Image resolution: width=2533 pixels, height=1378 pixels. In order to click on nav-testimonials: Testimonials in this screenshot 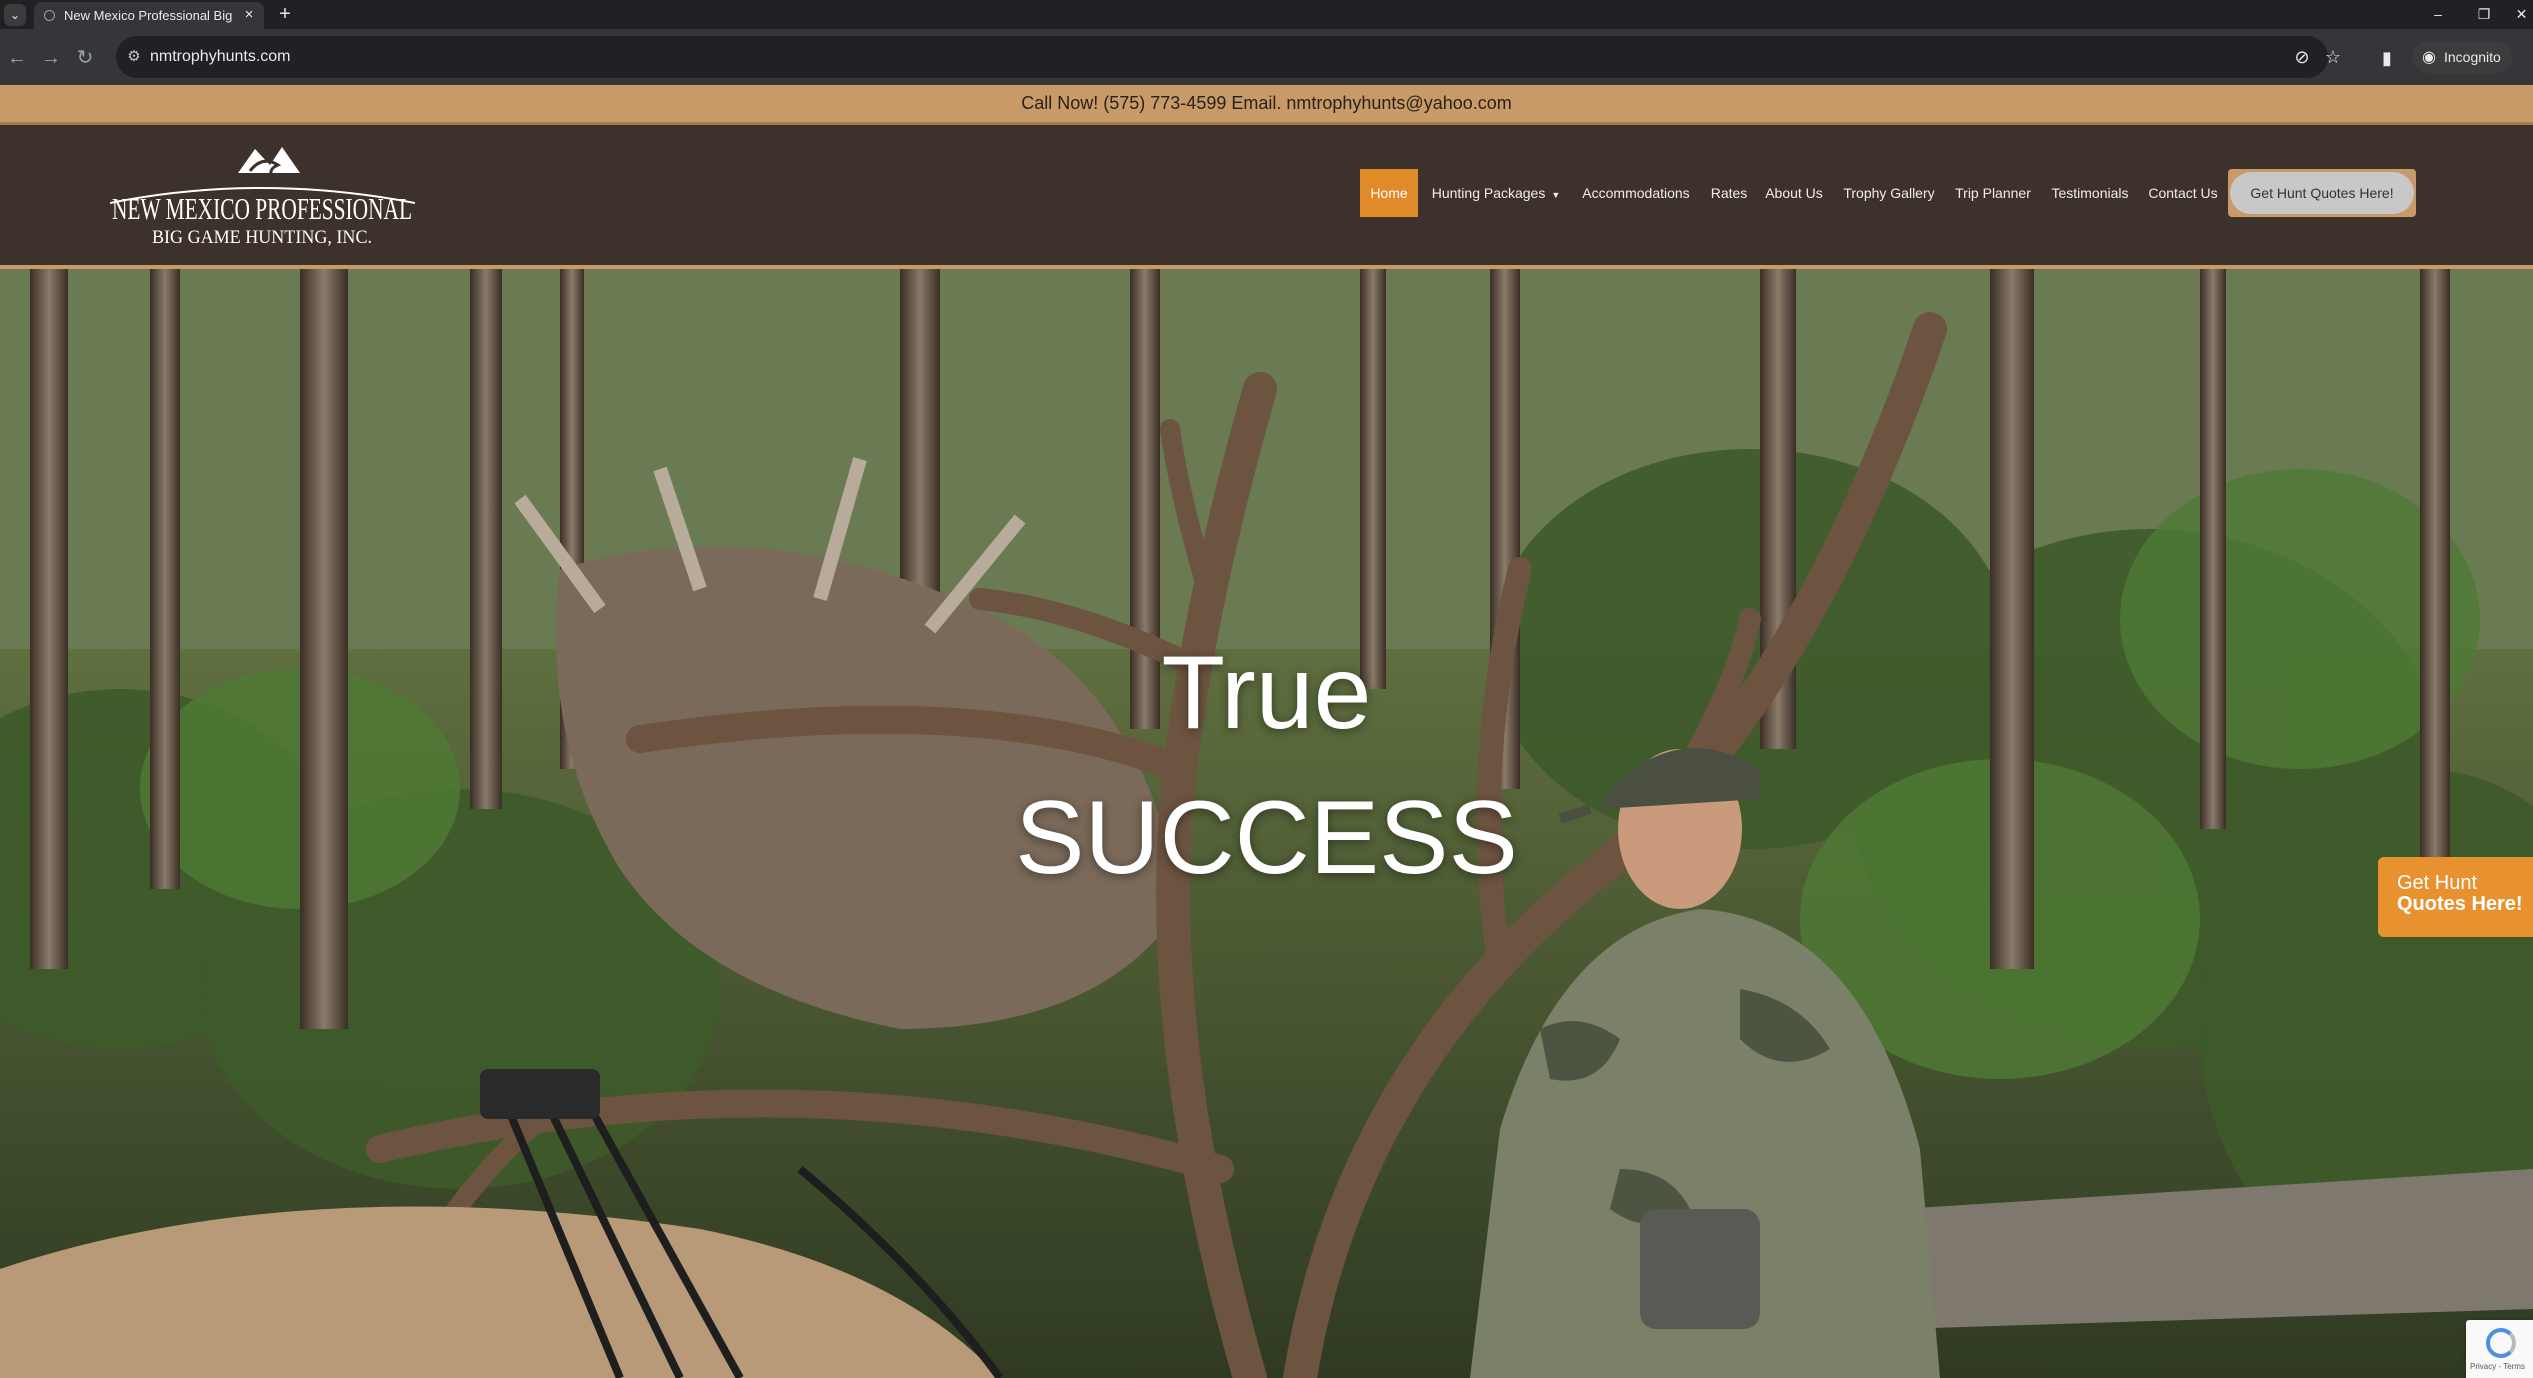, I will do `click(2090, 193)`.